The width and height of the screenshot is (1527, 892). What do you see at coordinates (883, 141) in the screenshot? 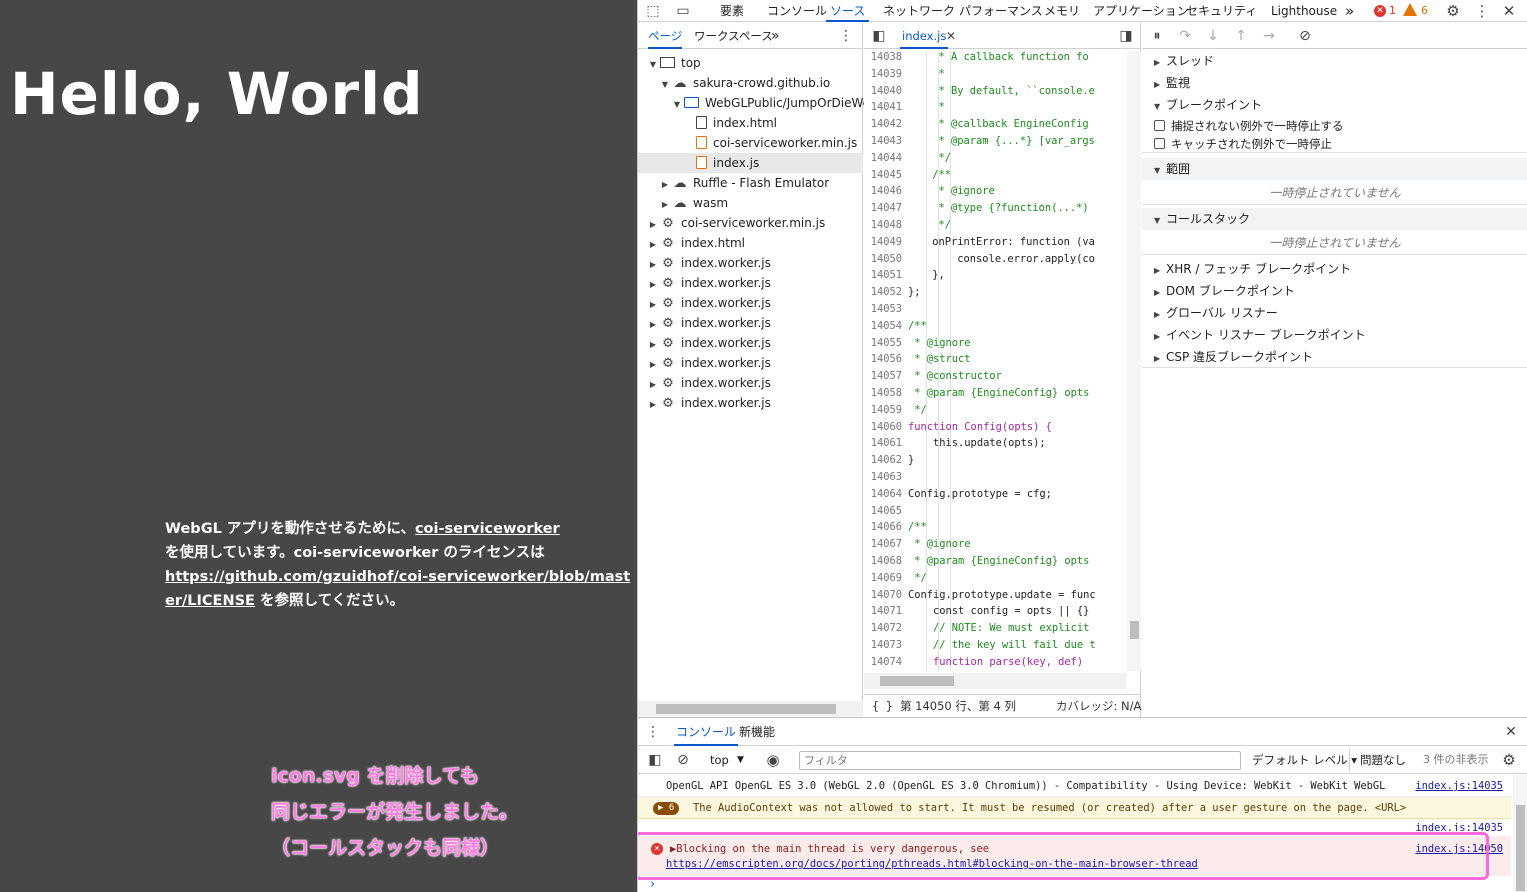
I see `line-number: 14043` at bounding box center [883, 141].